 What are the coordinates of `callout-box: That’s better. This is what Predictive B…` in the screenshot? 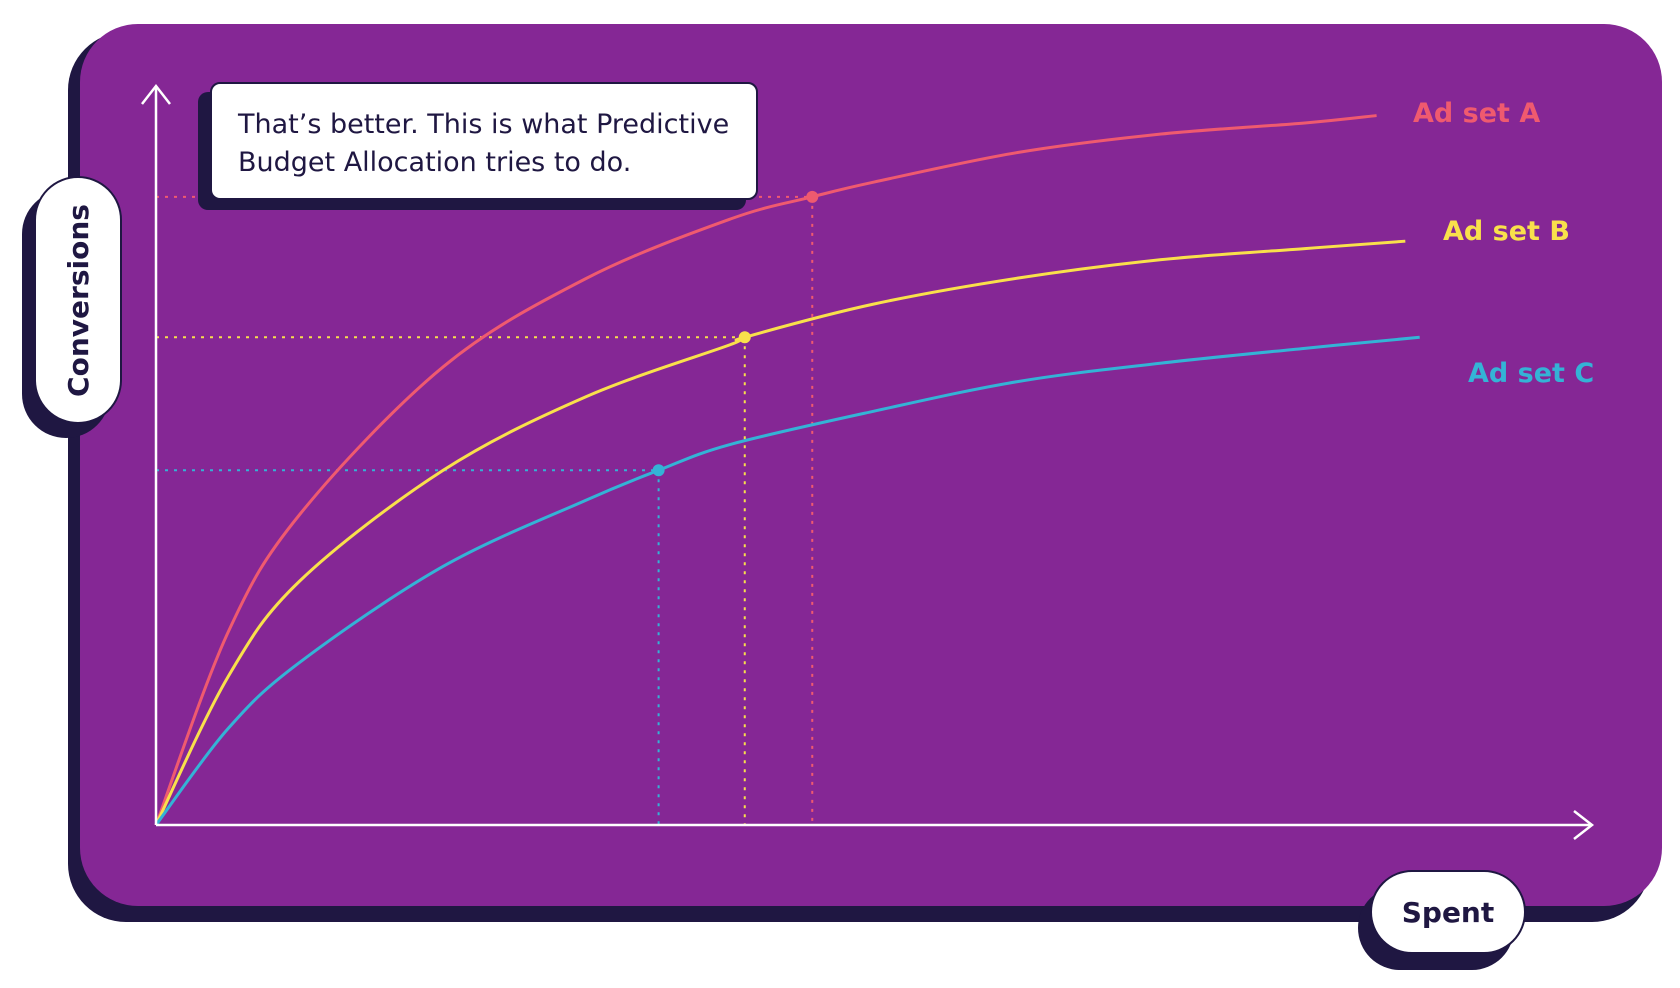 It's located at (484, 141).